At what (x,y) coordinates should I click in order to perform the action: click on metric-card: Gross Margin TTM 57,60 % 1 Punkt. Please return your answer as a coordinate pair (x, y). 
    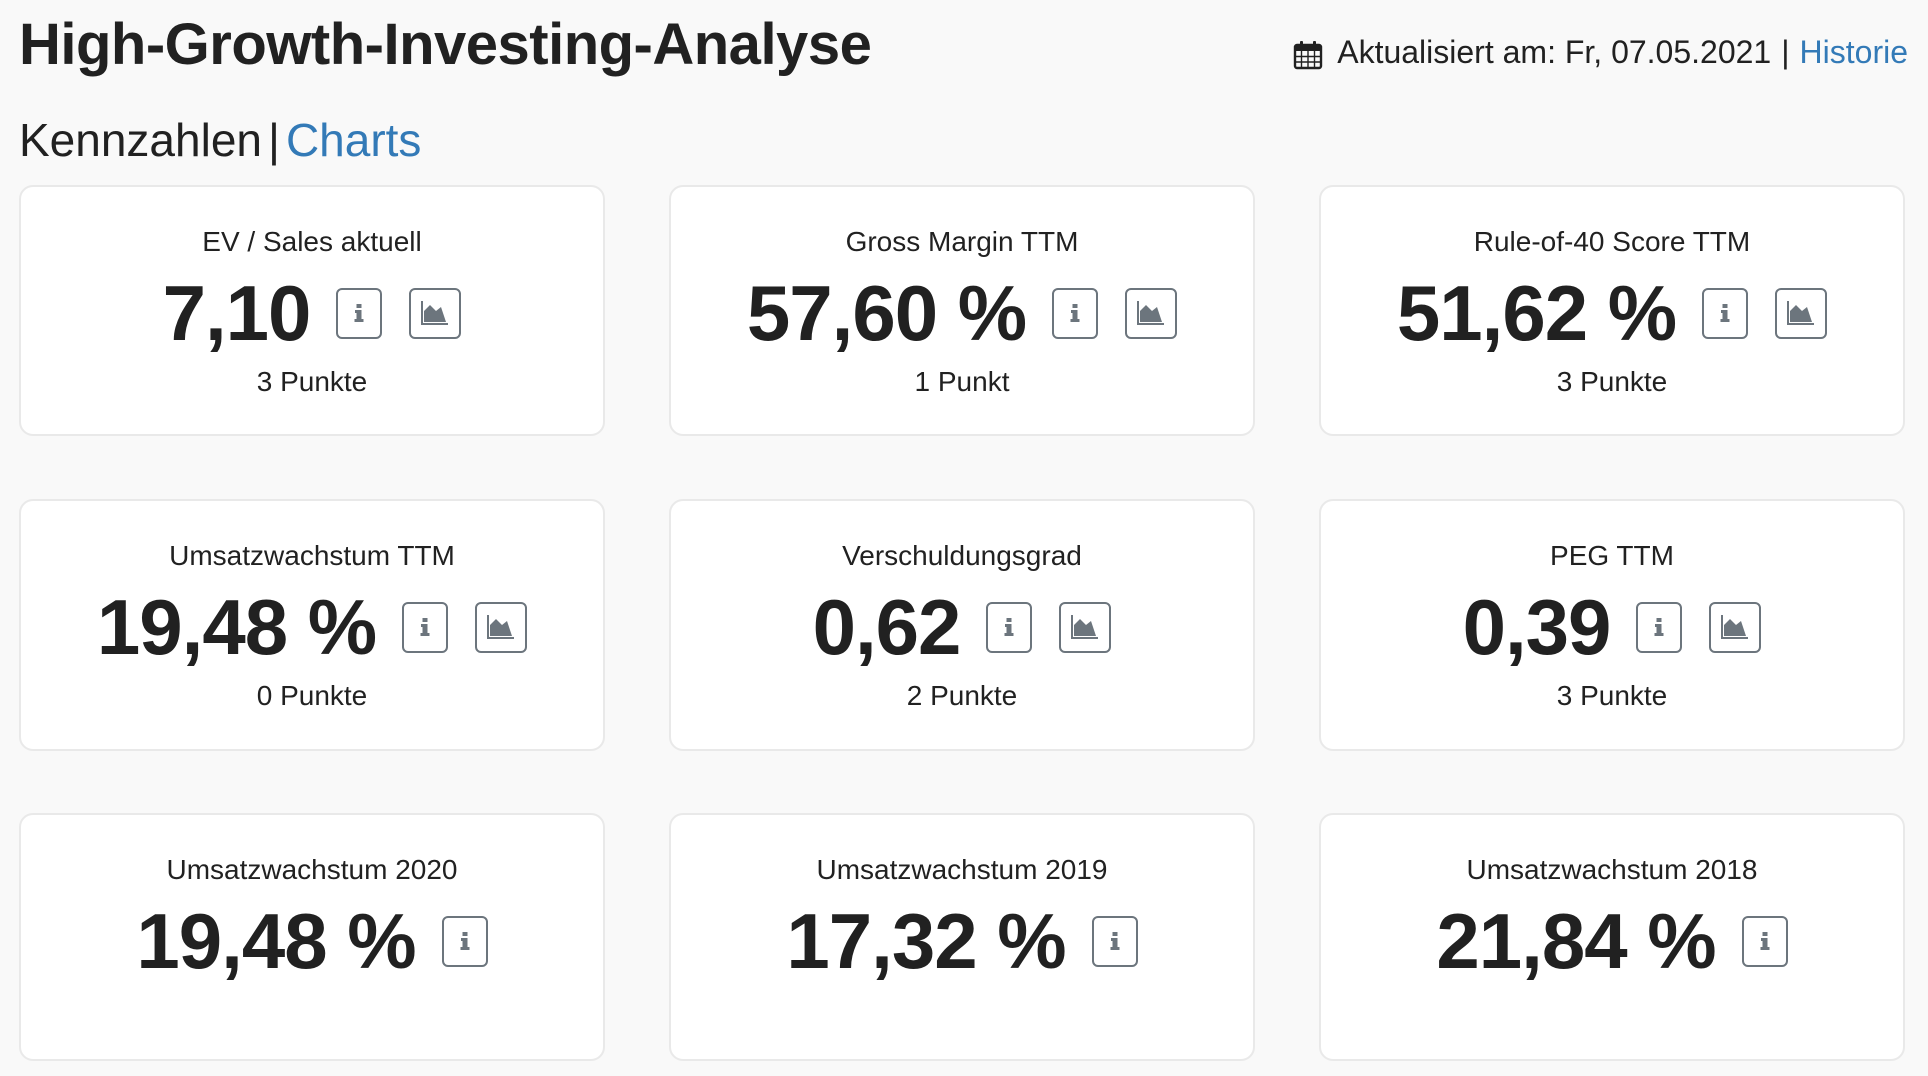
    Looking at the image, I should click on (962, 310).